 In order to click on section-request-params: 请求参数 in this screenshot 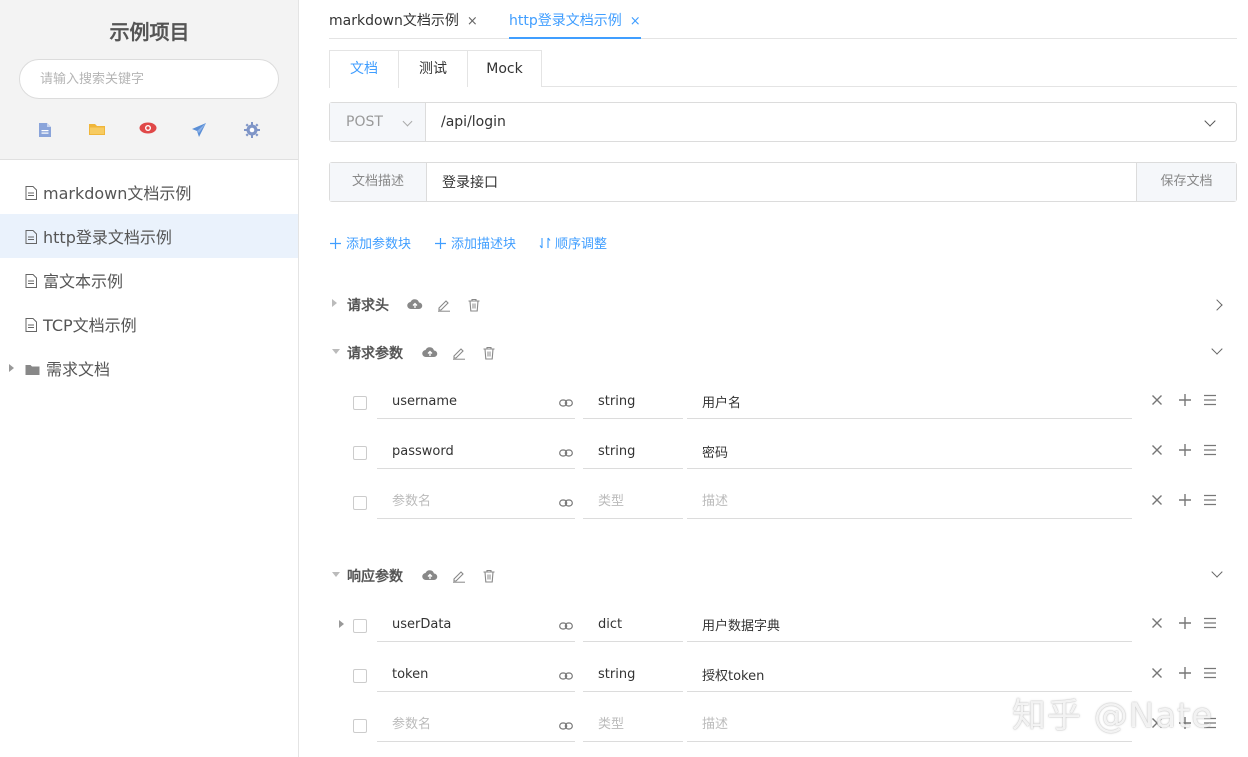, I will do `click(783, 354)`.